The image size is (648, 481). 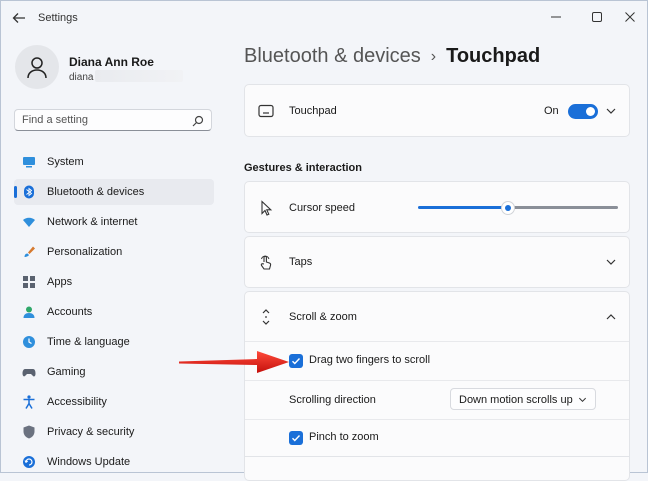 What do you see at coordinates (322, 208) in the screenshot?
I see `cursor-speed-label: Cursor speed` at bounding box center [322, 208].